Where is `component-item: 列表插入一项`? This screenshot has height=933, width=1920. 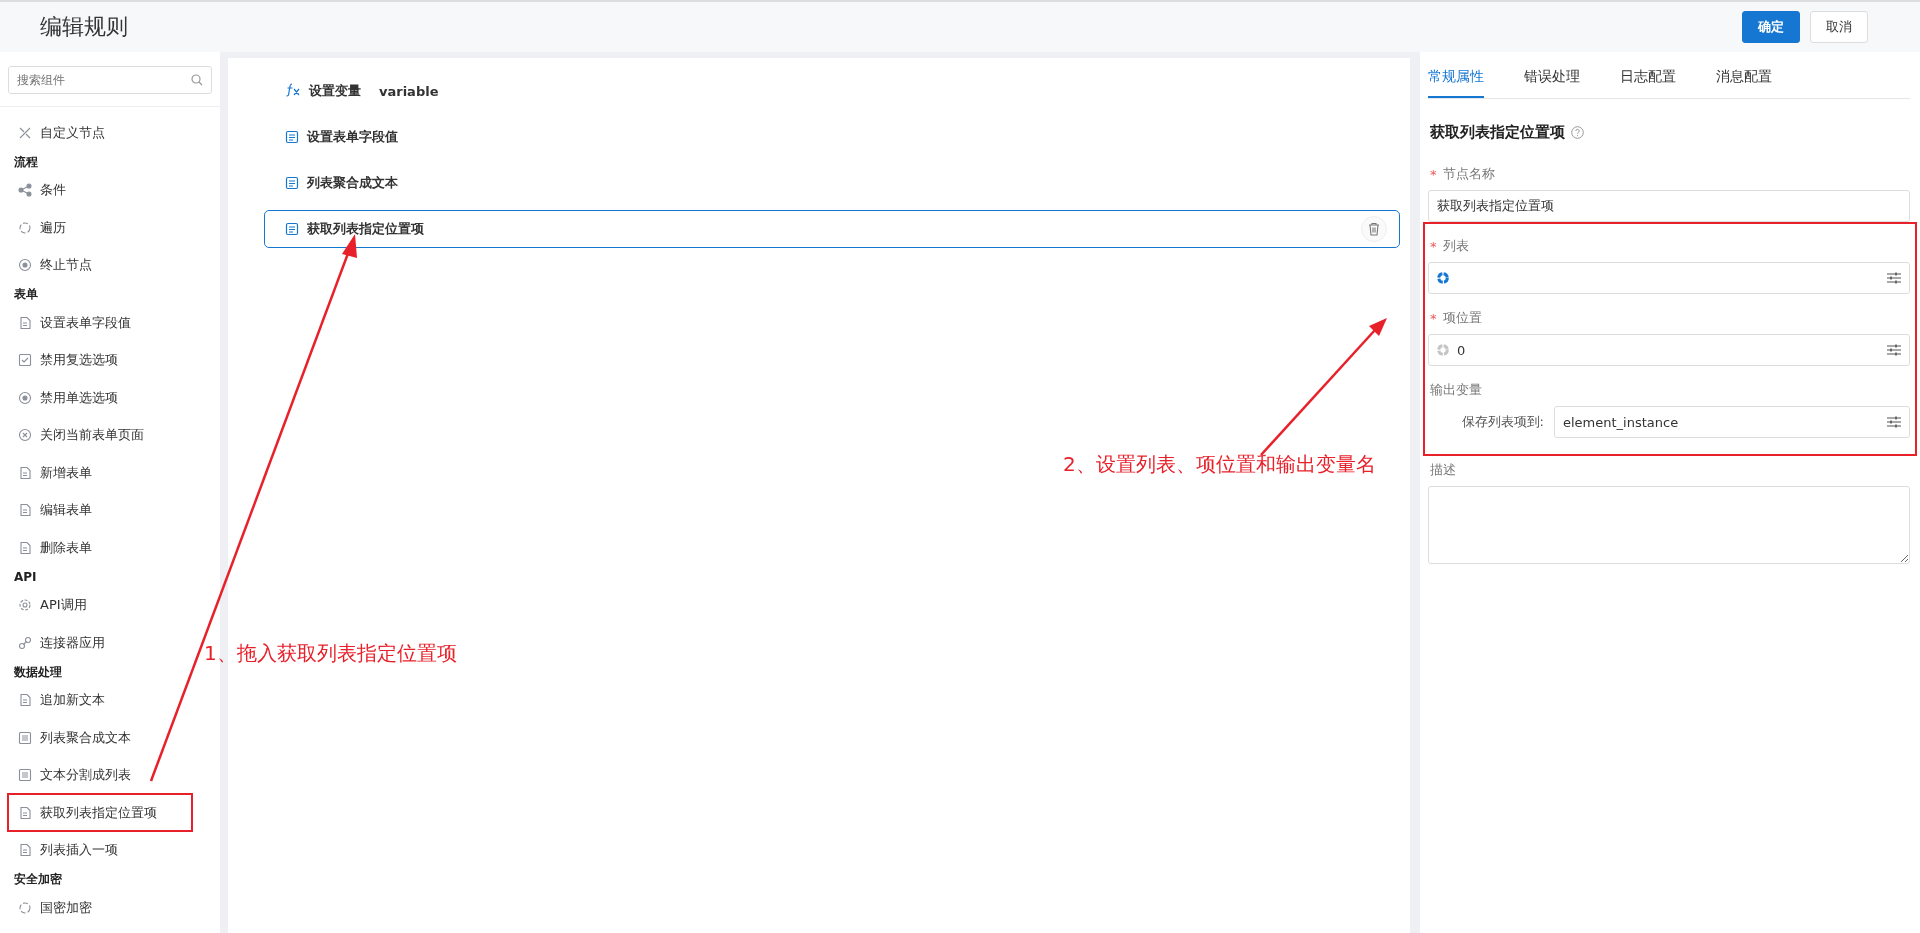 component-item: 列表插入一项 is located at coordinates (79, 850).